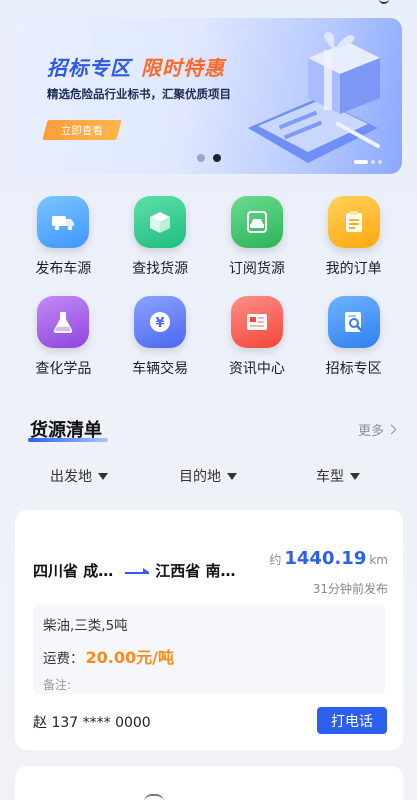 The width and height of the screenshot is (417, 800). Describe the element at coordinates (353, 269) in the screenshot. I see `grid-label: 我的订单` at that location.